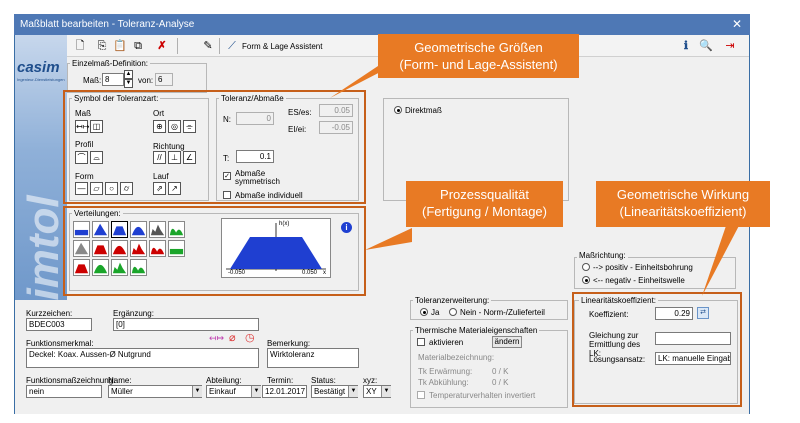 The width and height of the screenshot is (800, 423). Describe the element at coordinates (484, 204) in the screenshot. I see `prozess-callout: Prozessqualität (Fertigung / Montage)` at that location.